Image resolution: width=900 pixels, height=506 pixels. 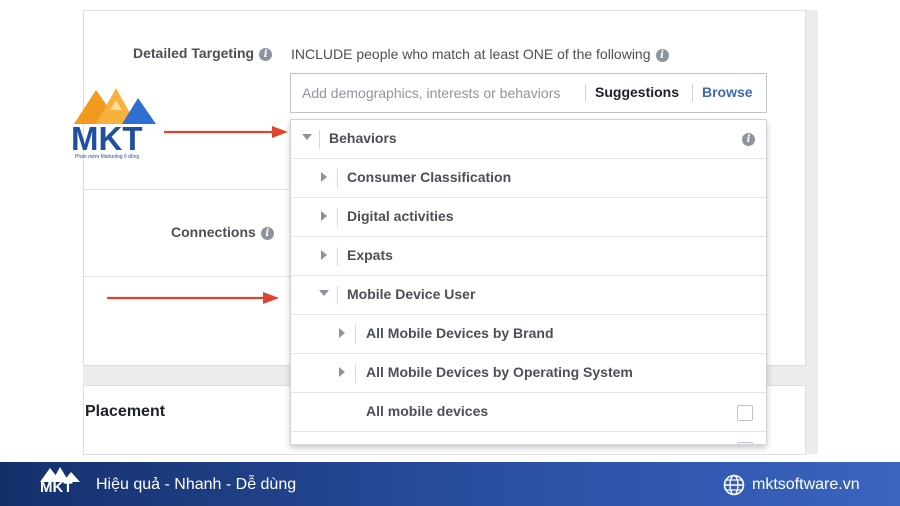 I want to click on dropdown-row-devices-by-os: All Mobile Devices by Operating System, so click(x=528, y=373).